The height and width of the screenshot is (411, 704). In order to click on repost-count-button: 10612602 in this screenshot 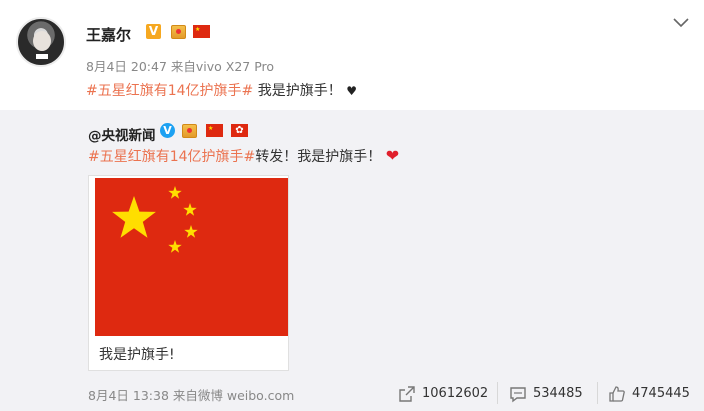, I will do `click(444, 394)`.